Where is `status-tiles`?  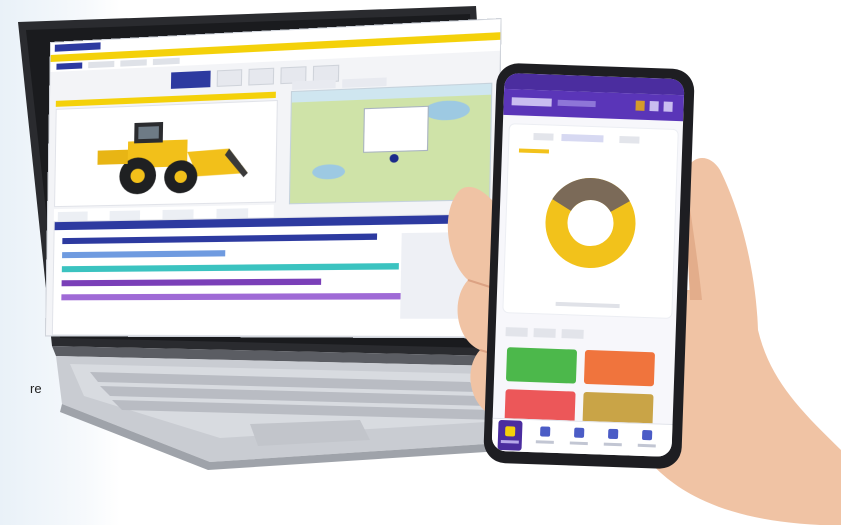 status-tiles is located at coordinates (583, 388).